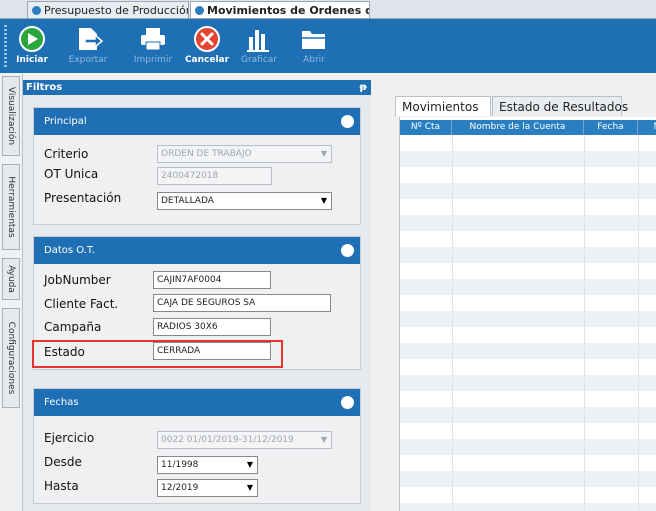 This screenshot has height=511, width=656. I want to click on side-tab-label: Visualización, so click(11, 116).